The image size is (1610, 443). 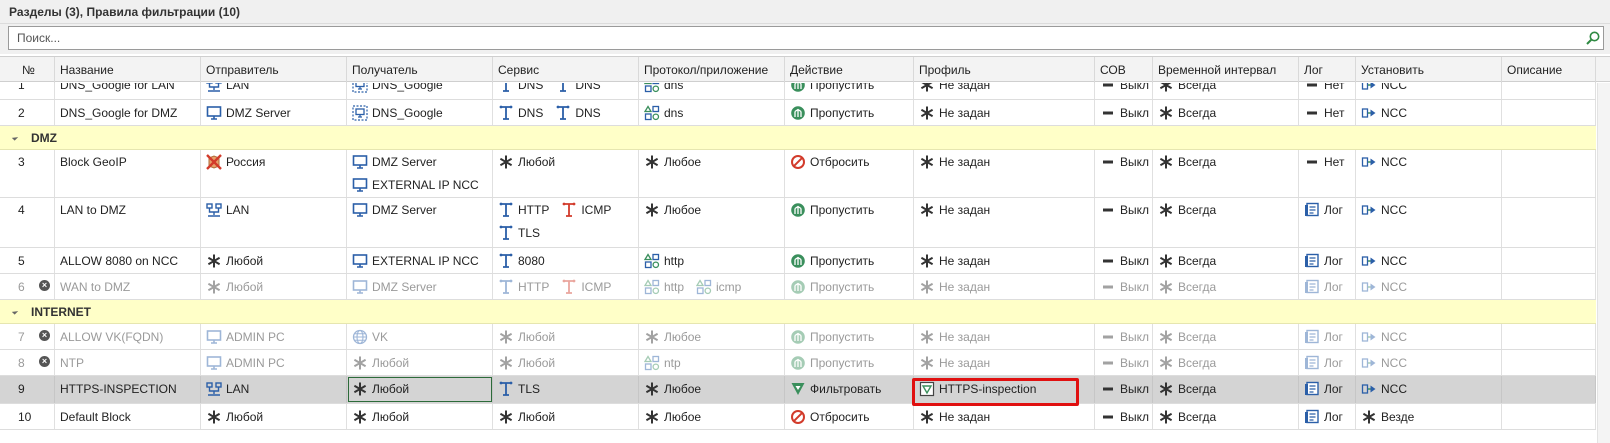 I want to click on column-header-install: Установить, so click(x=1429, y=70).